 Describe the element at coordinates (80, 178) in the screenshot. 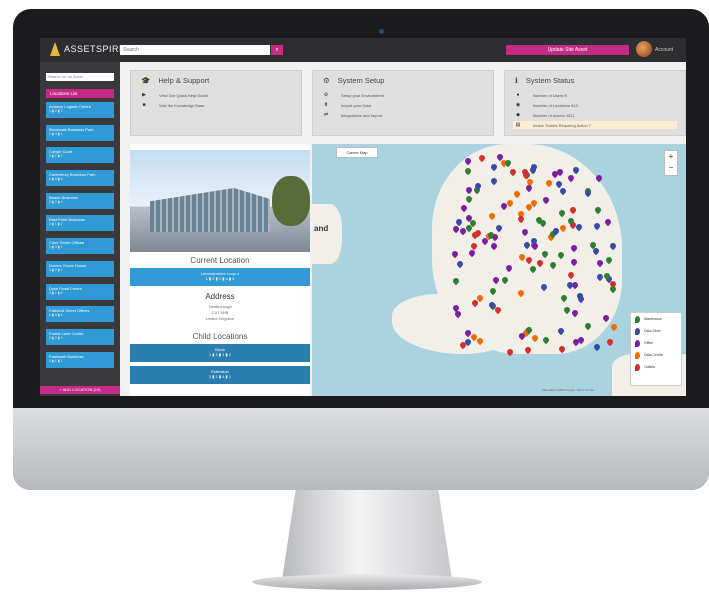

I see `sidebar-item: Canterbury Business Park 1 ▮ 5 ▮ 3` at that location.